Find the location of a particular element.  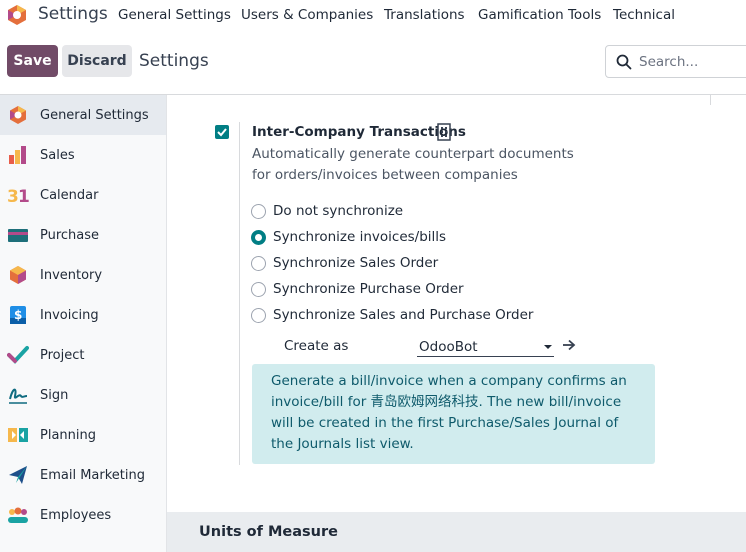

sidebar-item-project: Project is located at coordinates (83, 355).